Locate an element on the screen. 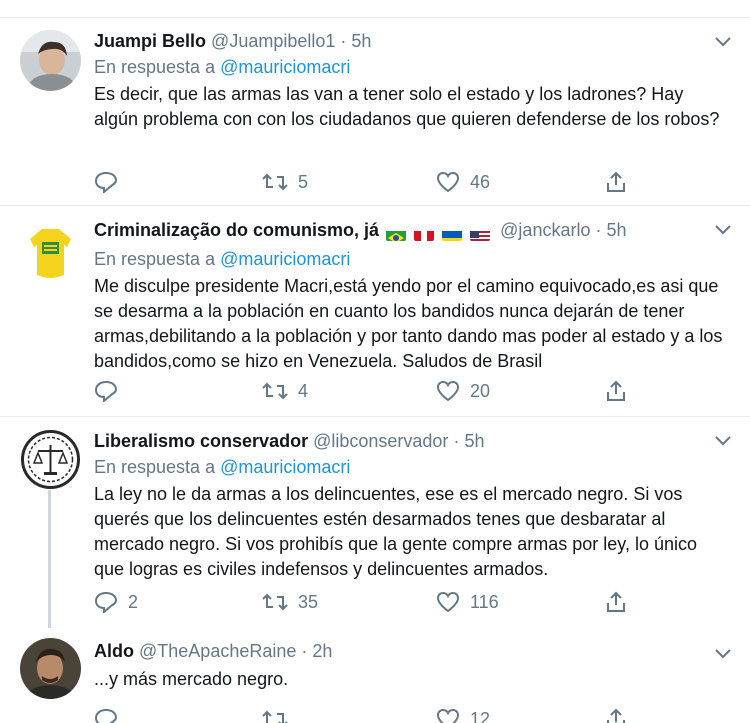 This screenshot has width=750, height=723. like-button: 116 is located at coordinates (467, 602).